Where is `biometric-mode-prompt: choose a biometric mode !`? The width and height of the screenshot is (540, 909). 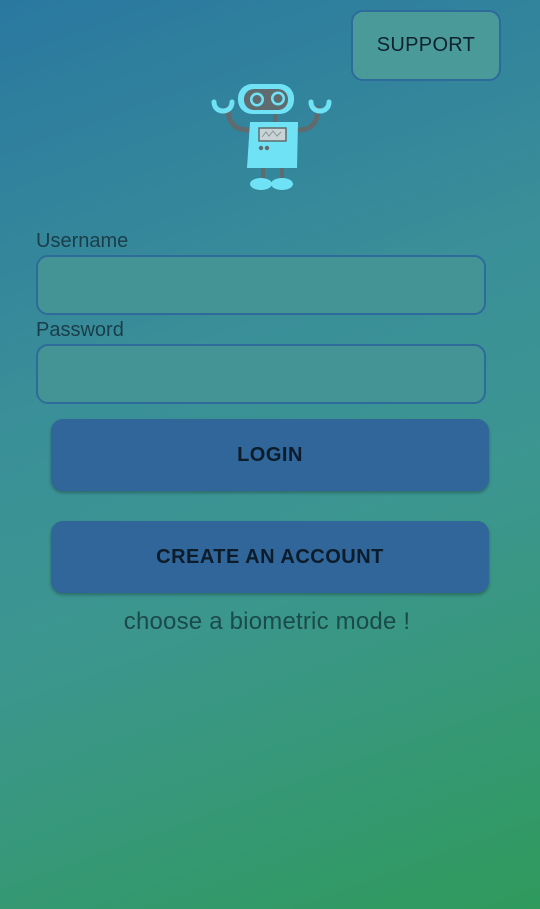
biometric-mode-prompt: choose a biometric mode ! is located at coordinates (267, 622).